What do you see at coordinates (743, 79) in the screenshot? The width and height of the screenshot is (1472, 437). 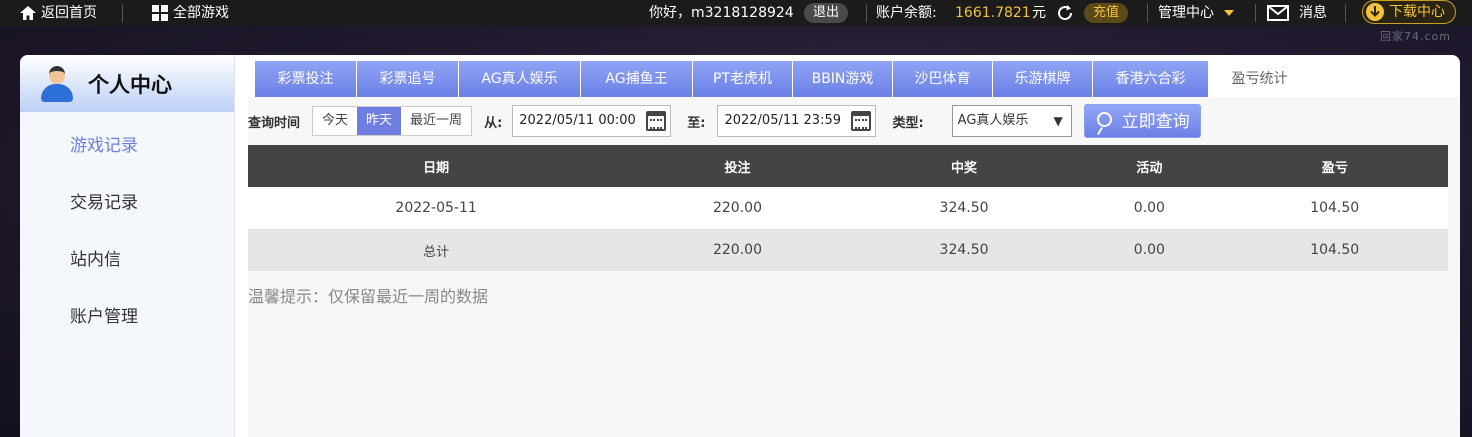 I see `tab-pt-slots: PT老虎机` at bounding box center [743, 79].